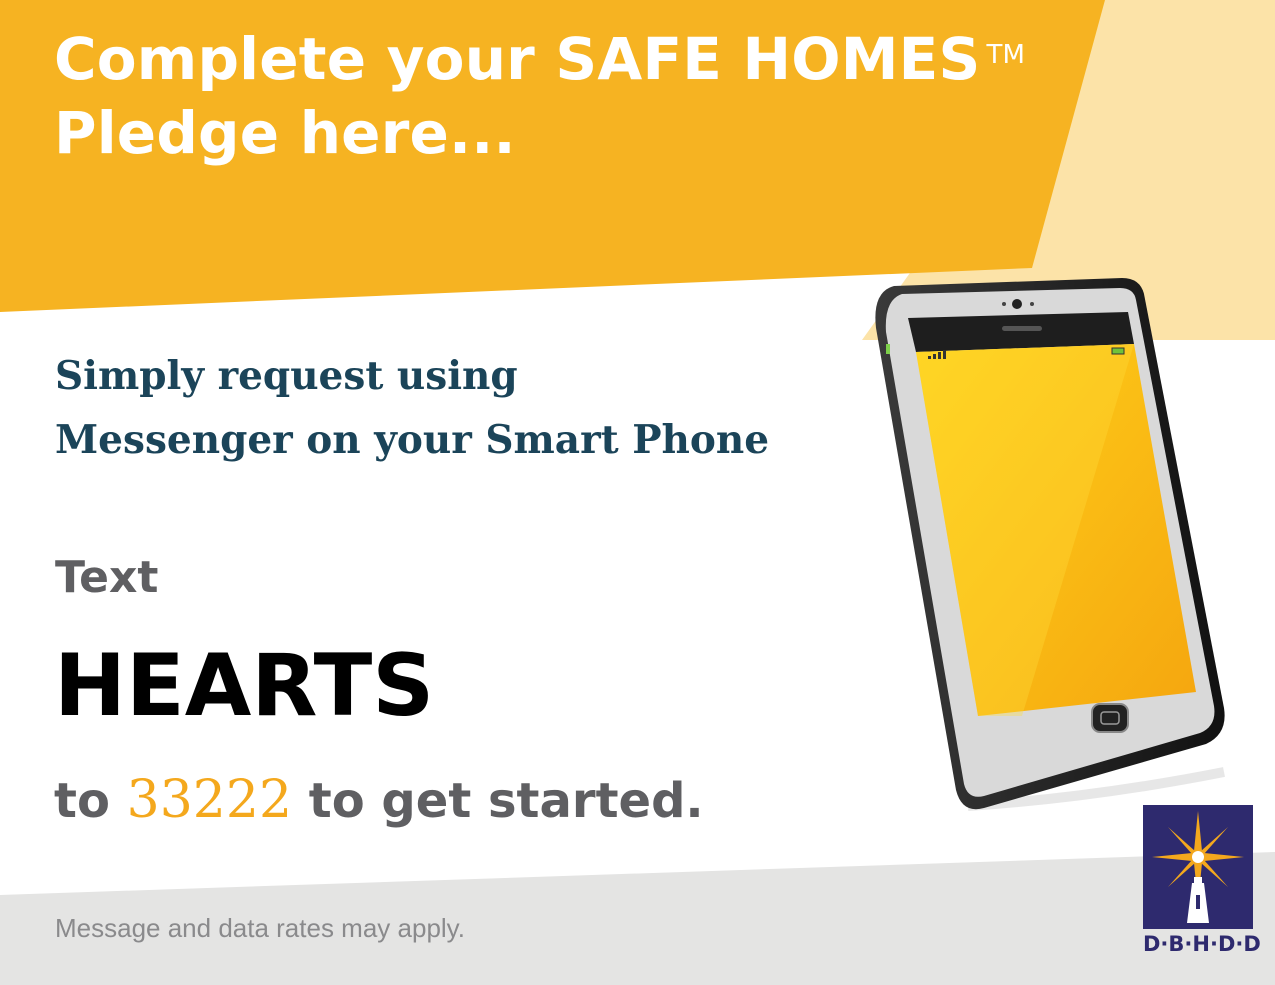  I want to click on star-lighthouse-icon, so click(1198, 867).